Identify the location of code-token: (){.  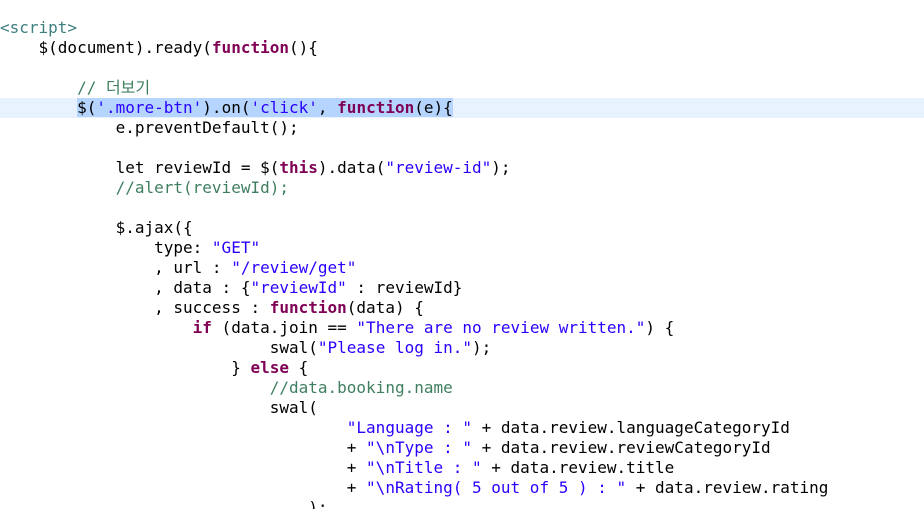
(303, 47).